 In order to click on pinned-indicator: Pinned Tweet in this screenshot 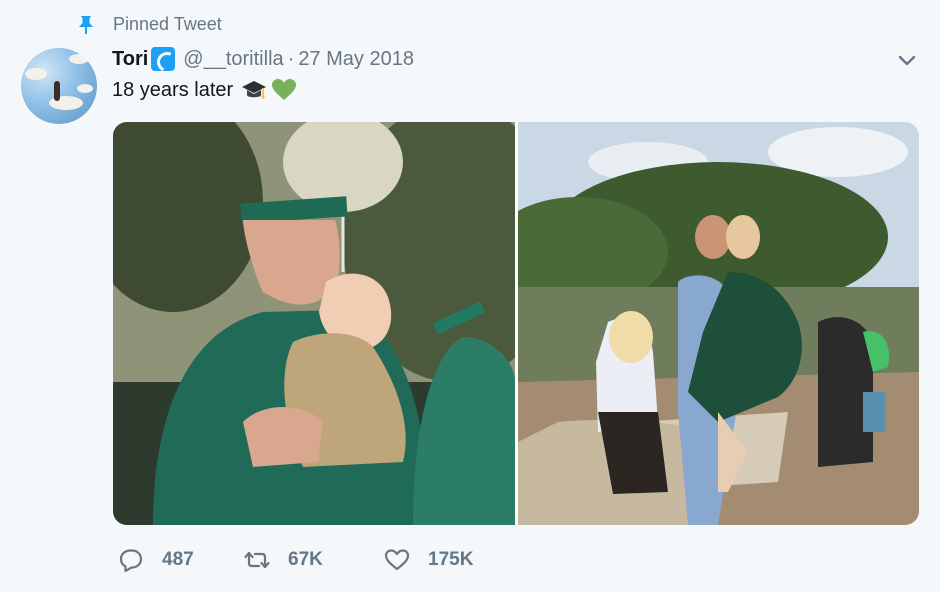, I will do `click(149, 24)`.